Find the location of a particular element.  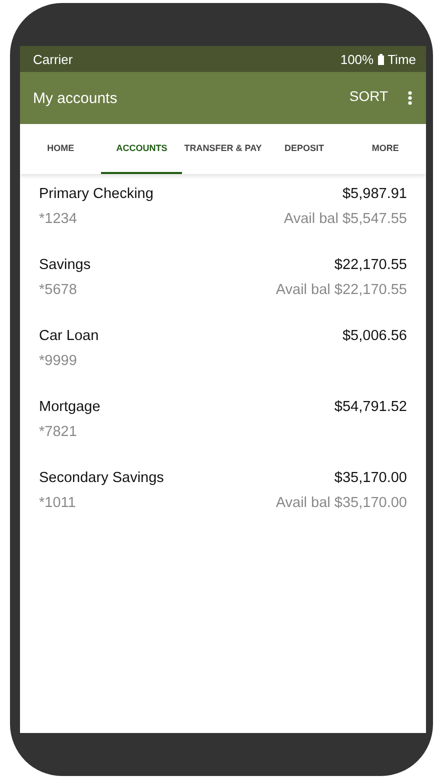

account-balance: $5,006.56 is located at coordinates (374, 337).